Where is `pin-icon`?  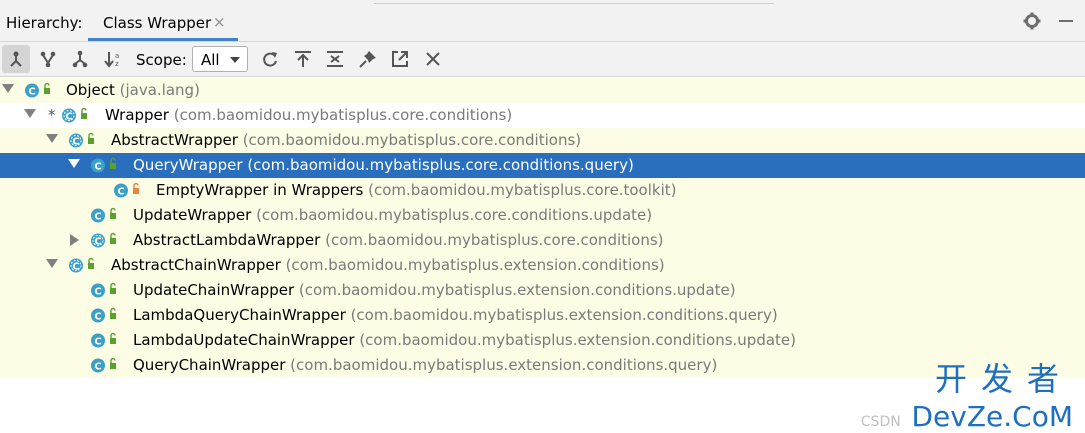 pin-icon is located at coordinates (367, 59).